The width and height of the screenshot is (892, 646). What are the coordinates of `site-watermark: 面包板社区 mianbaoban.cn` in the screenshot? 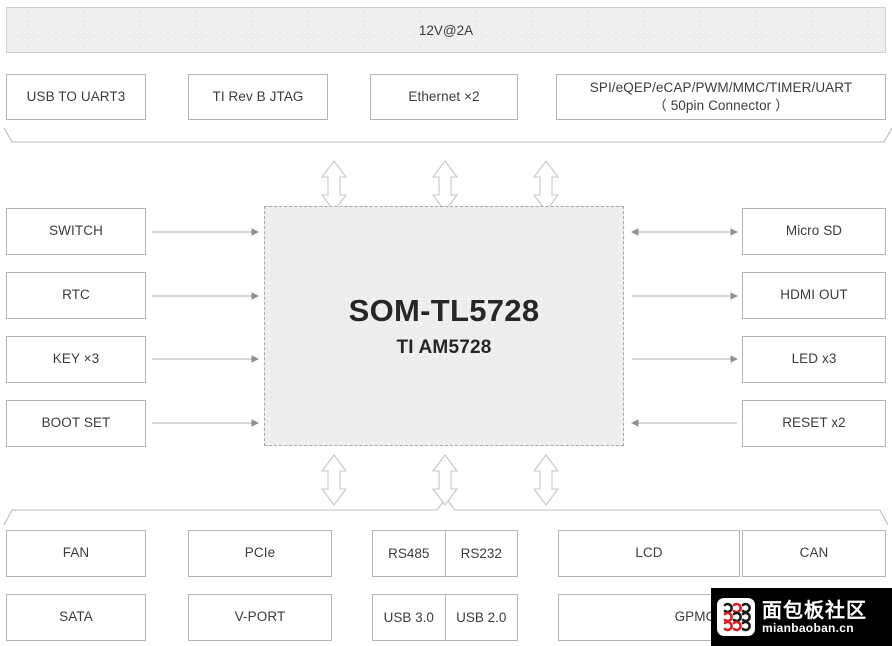 It's located at (801, 617).